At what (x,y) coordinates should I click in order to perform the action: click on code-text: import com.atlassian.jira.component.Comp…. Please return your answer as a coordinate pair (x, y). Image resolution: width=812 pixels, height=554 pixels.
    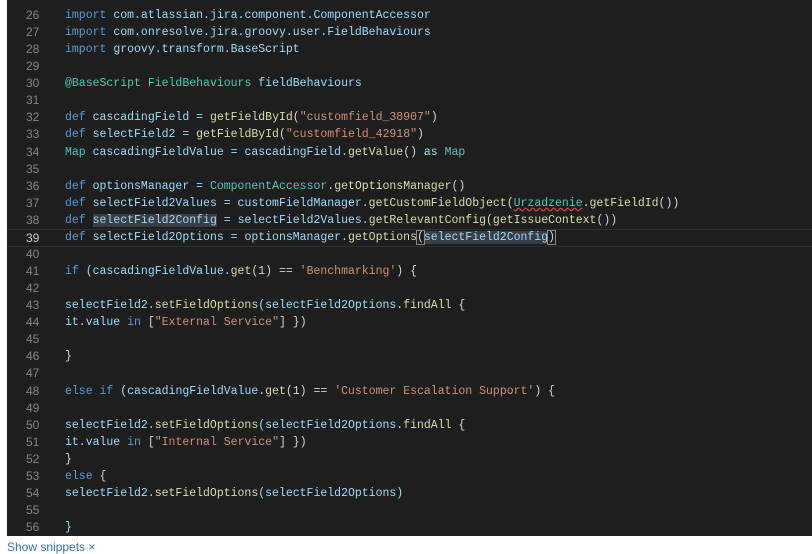
    Looking at the image, I should click on (248, 15).